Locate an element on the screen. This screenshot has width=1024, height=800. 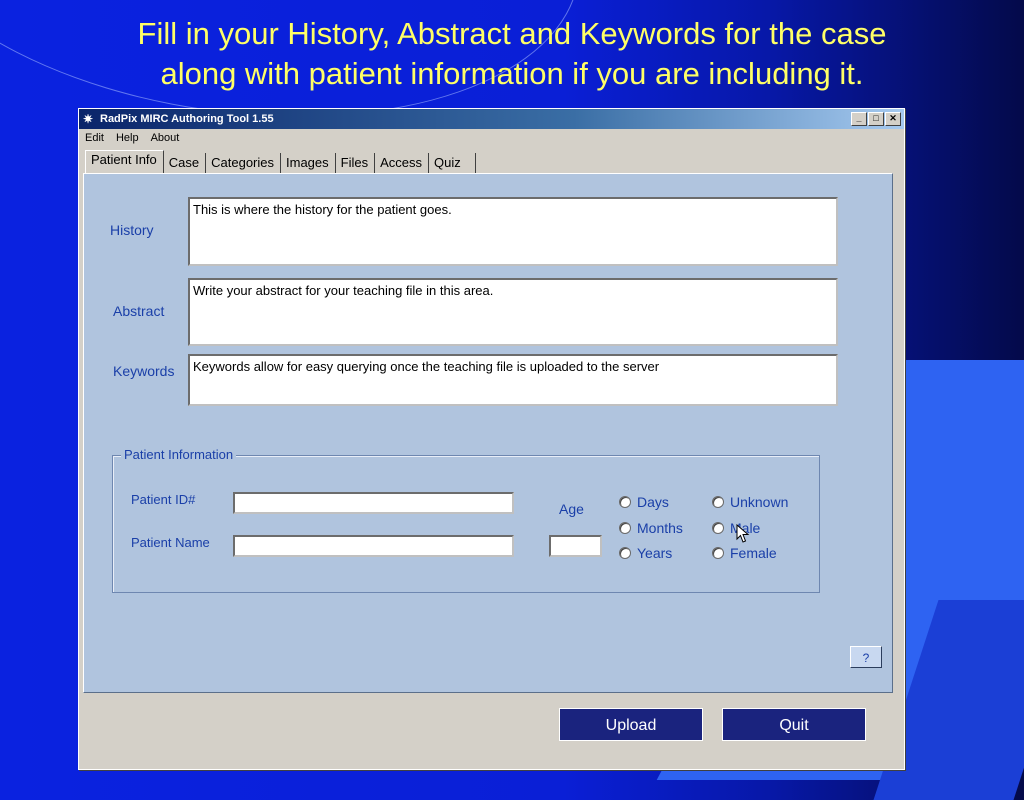
maximize-button: □ is located at coordinates (876, 119).